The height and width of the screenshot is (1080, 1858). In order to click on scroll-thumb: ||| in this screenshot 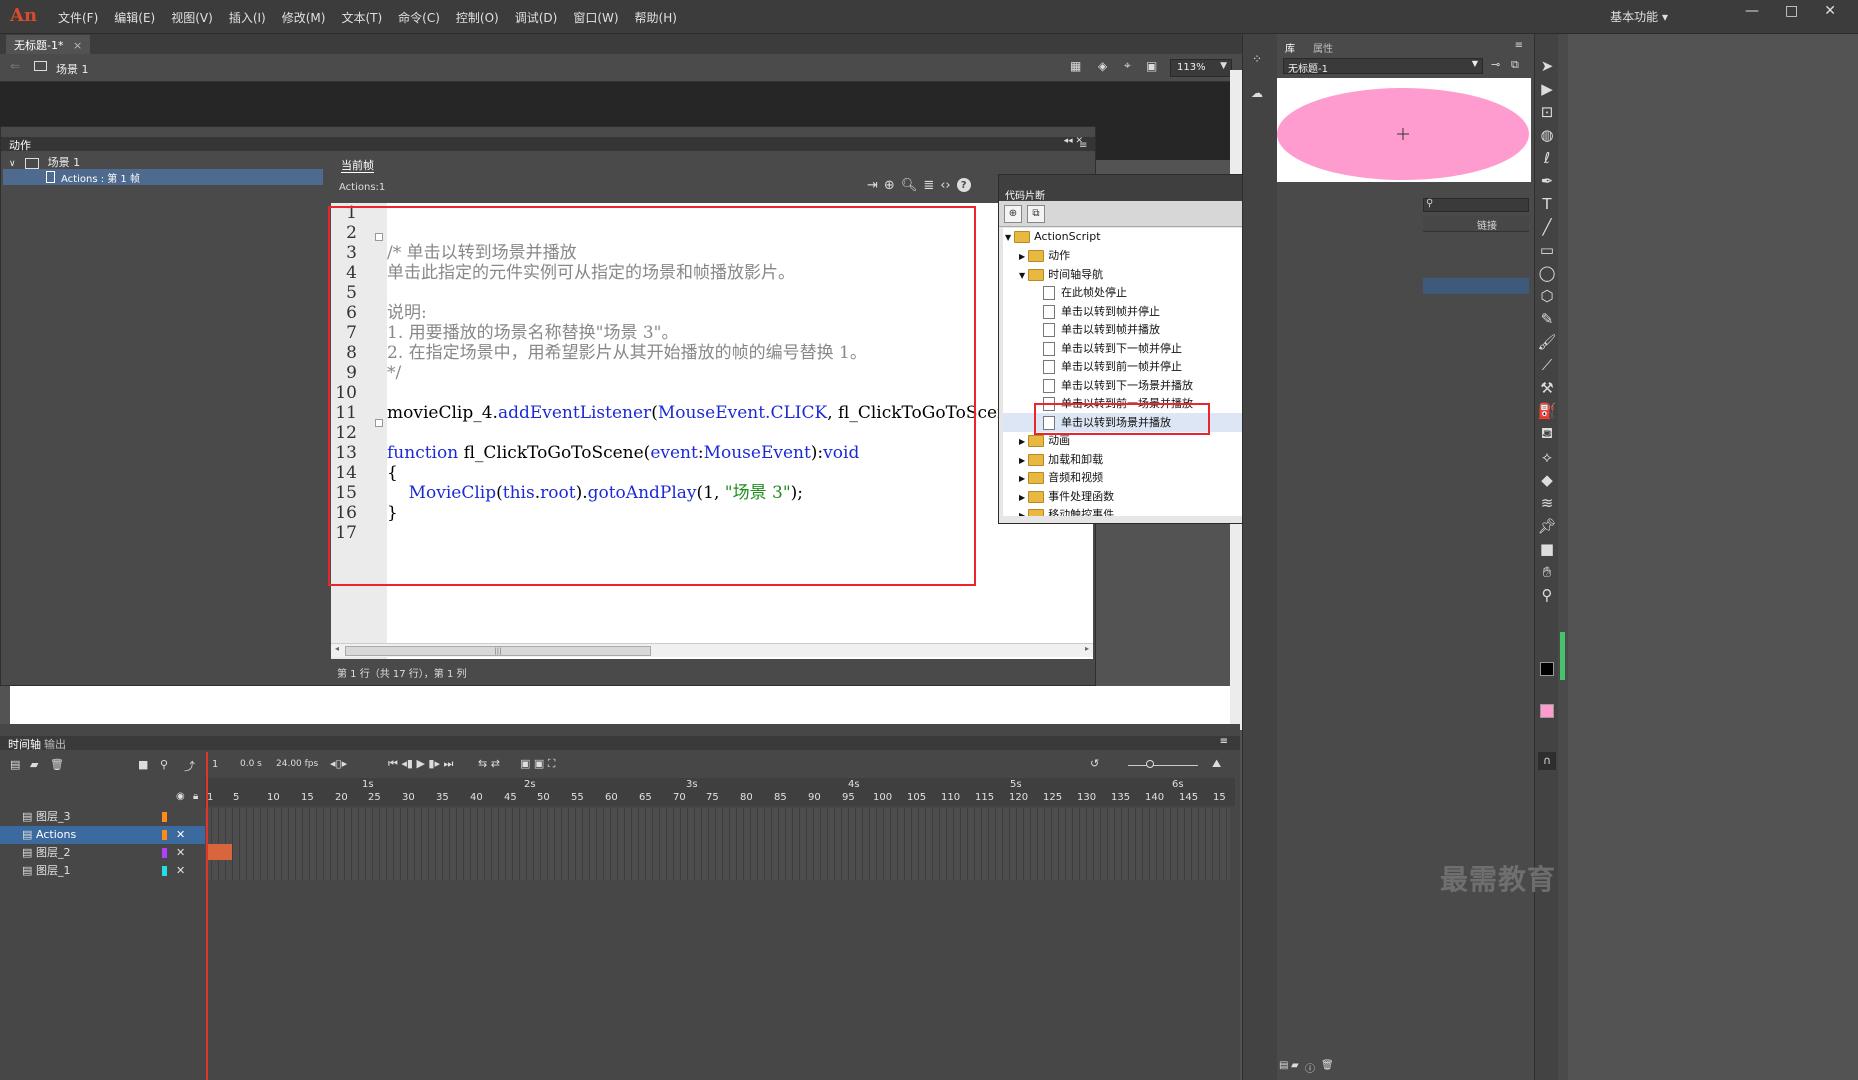, I will do `click(498, 651)`.